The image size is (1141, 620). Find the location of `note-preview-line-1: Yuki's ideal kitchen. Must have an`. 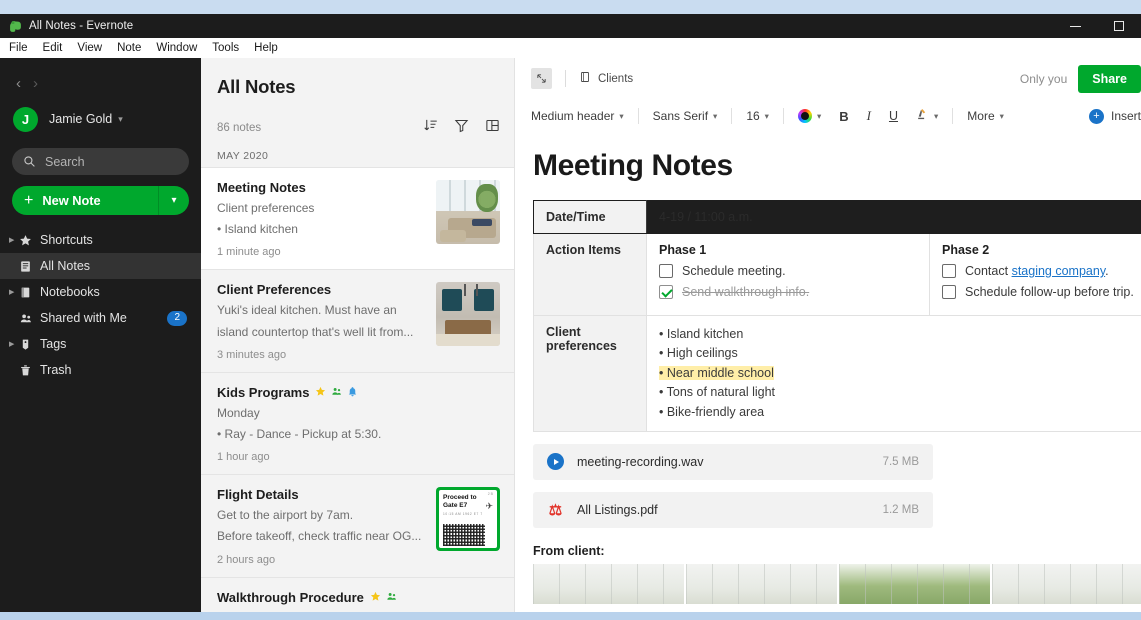

note-preview-line-1: Yuki's ideal kitchen. Must have an is located at coordinates (307, 310).